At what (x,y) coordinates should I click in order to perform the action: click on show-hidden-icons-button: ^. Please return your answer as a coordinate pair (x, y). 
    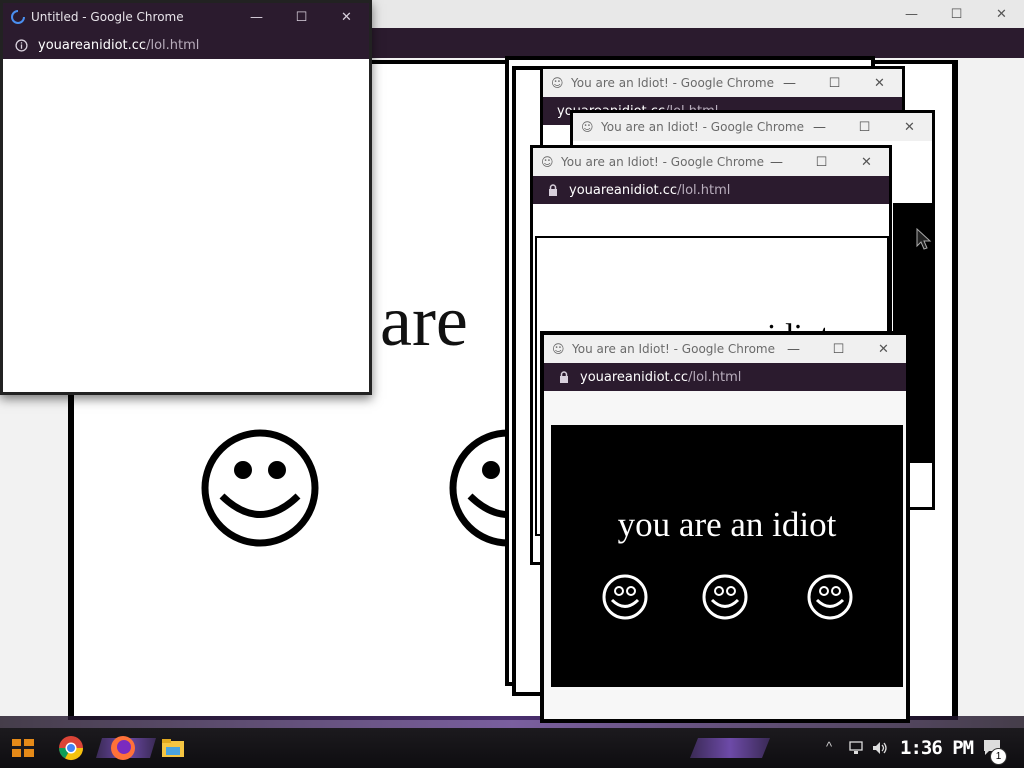
    Looking at the image, I should click on (829, 746).